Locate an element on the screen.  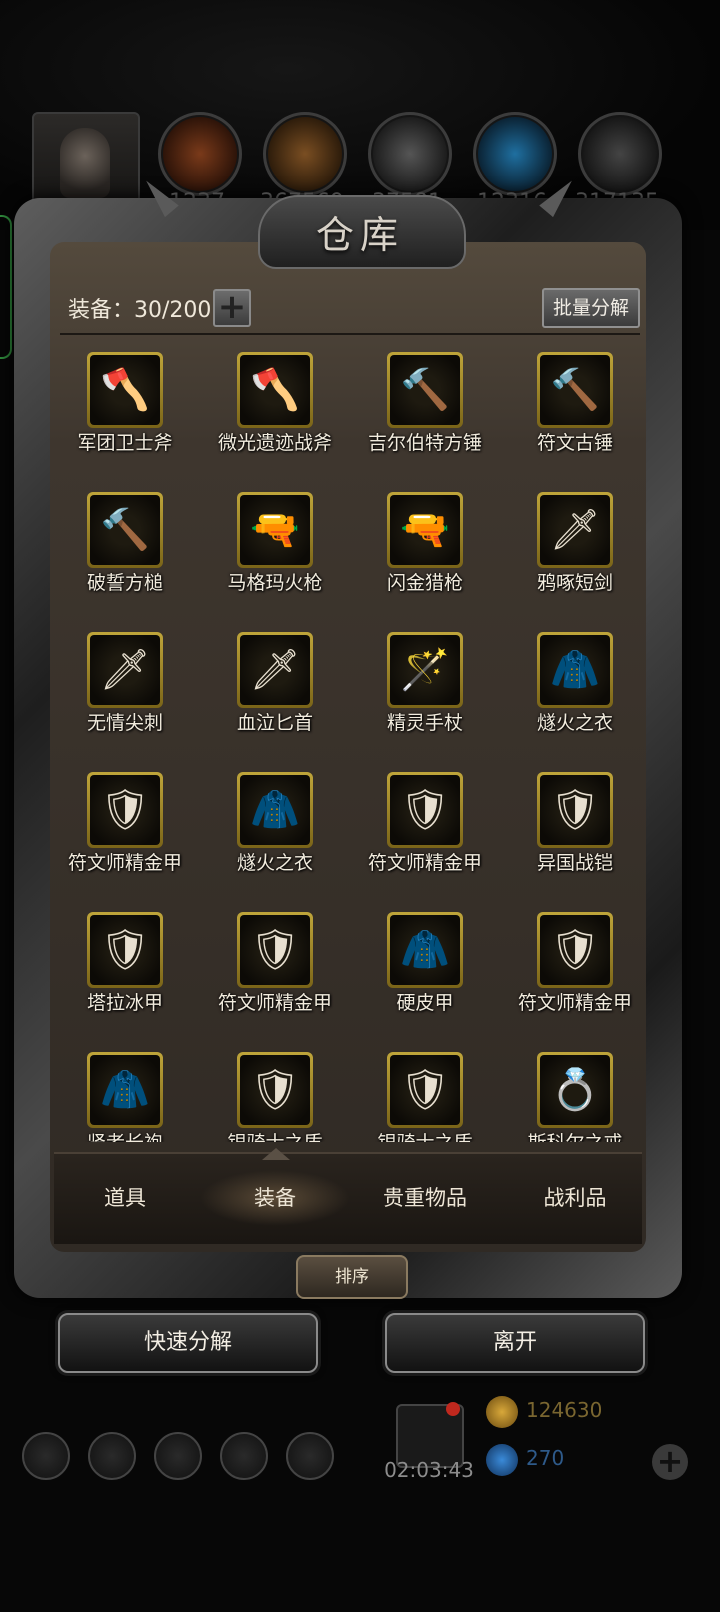
leave-button: 离开 is located at coordinates (515, 1343).